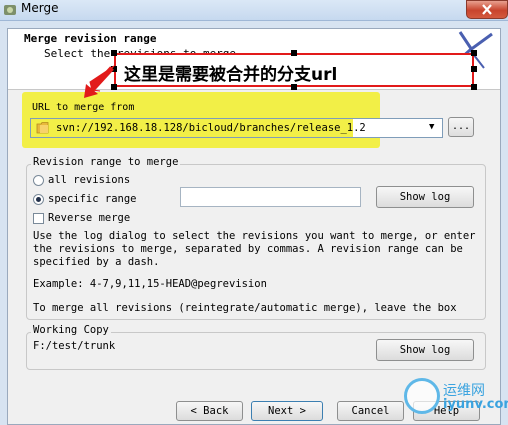 This screenshot has height=425, width=508. What do you see at coordinates (89, 180) in the screenshot?
I see `radio-all-revisions-label: all revisions` at bounding box center [89, 180].